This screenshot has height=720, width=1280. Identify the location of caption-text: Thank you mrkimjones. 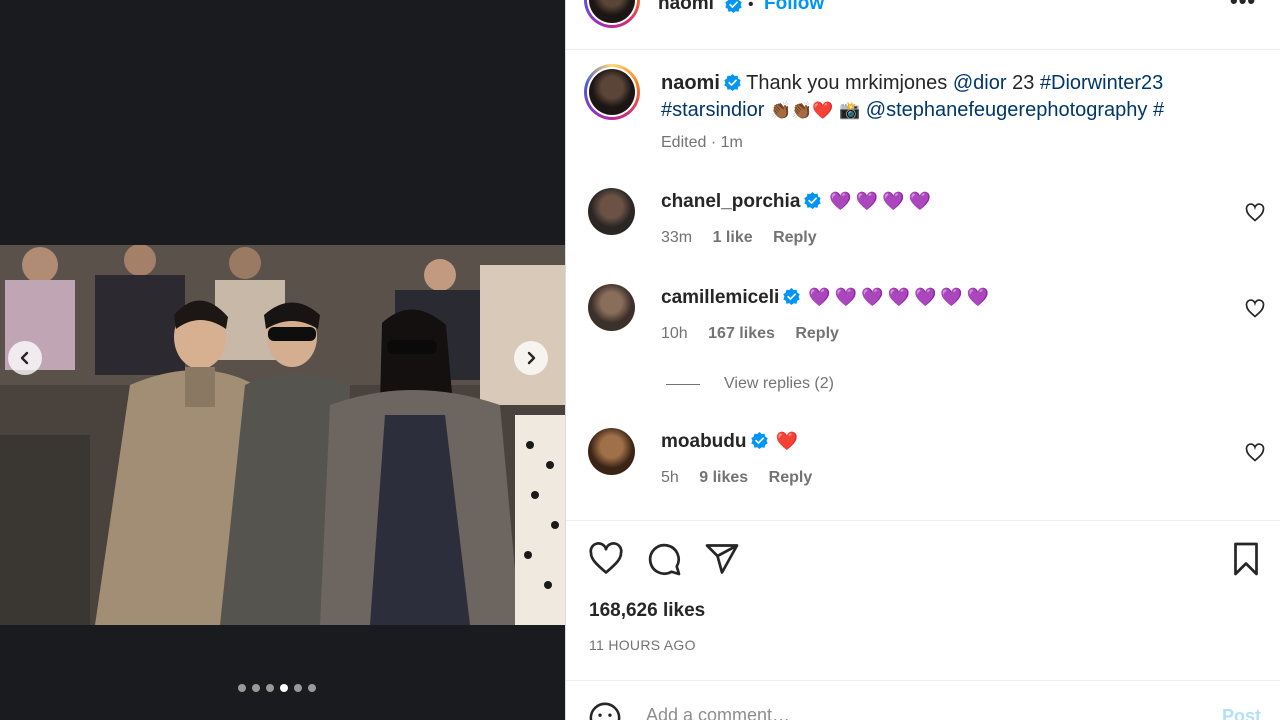
(847, 83).